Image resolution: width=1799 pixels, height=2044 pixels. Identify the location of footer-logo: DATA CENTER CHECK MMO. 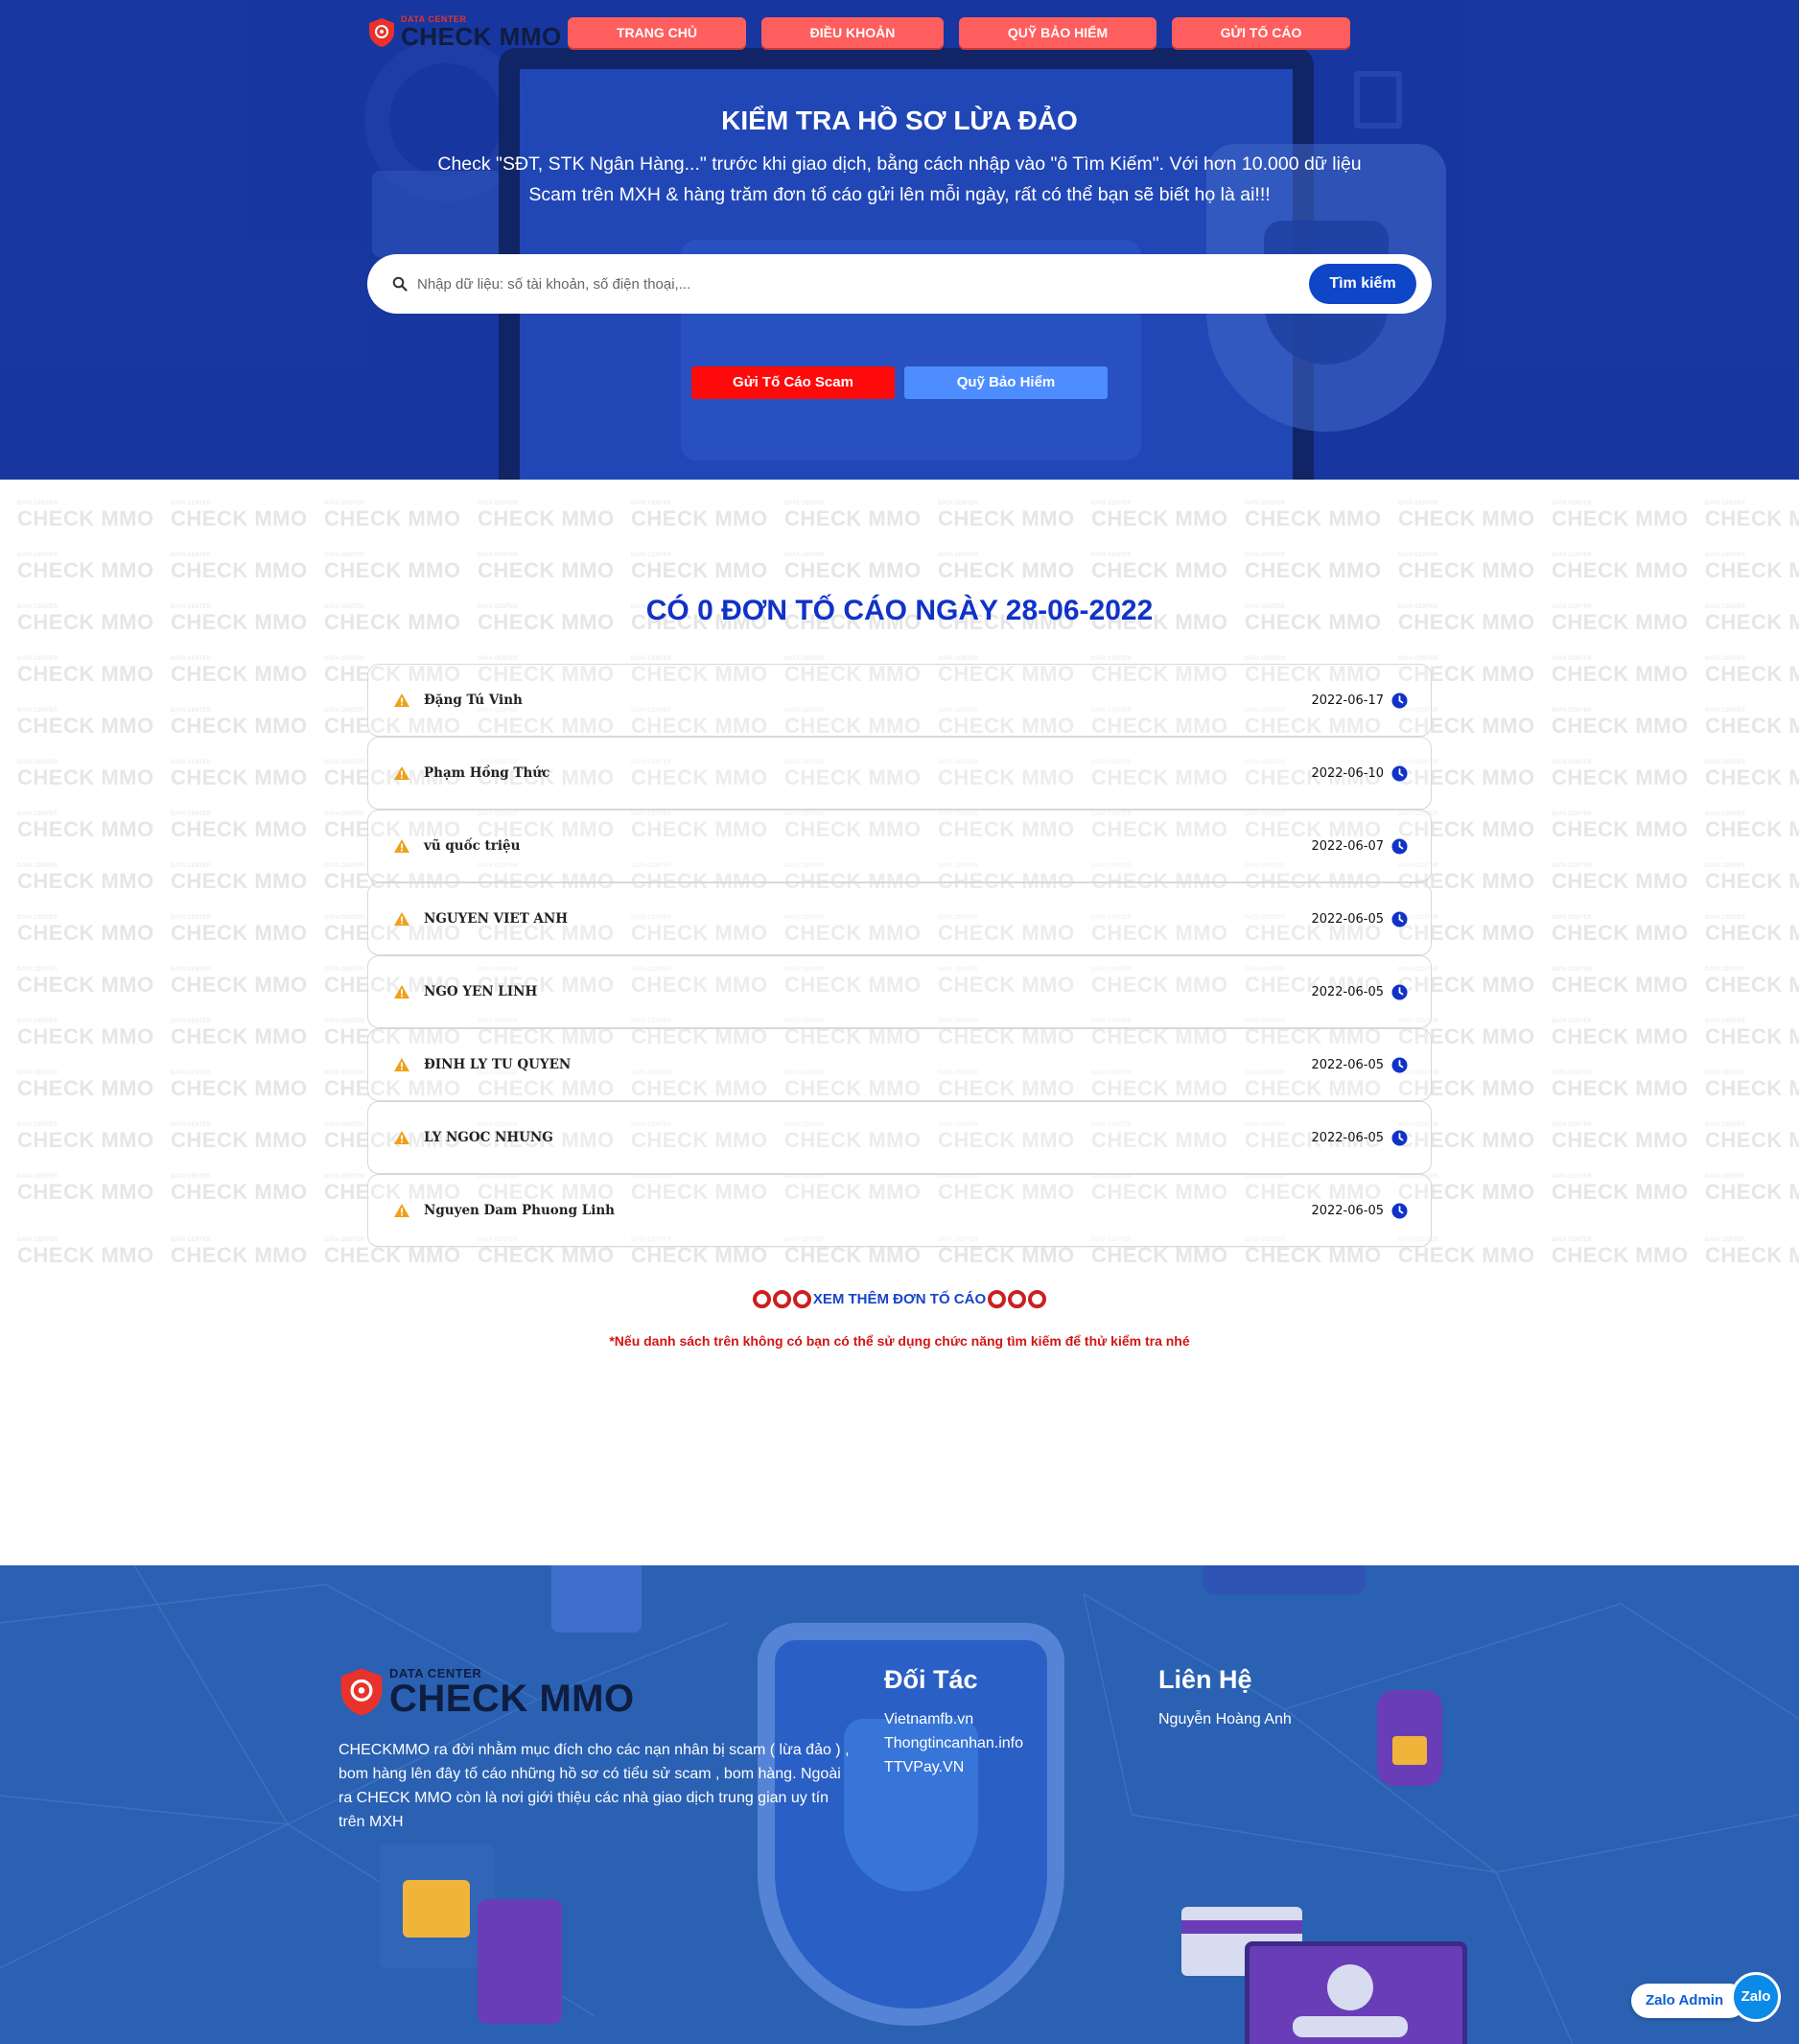
(487, 1692).